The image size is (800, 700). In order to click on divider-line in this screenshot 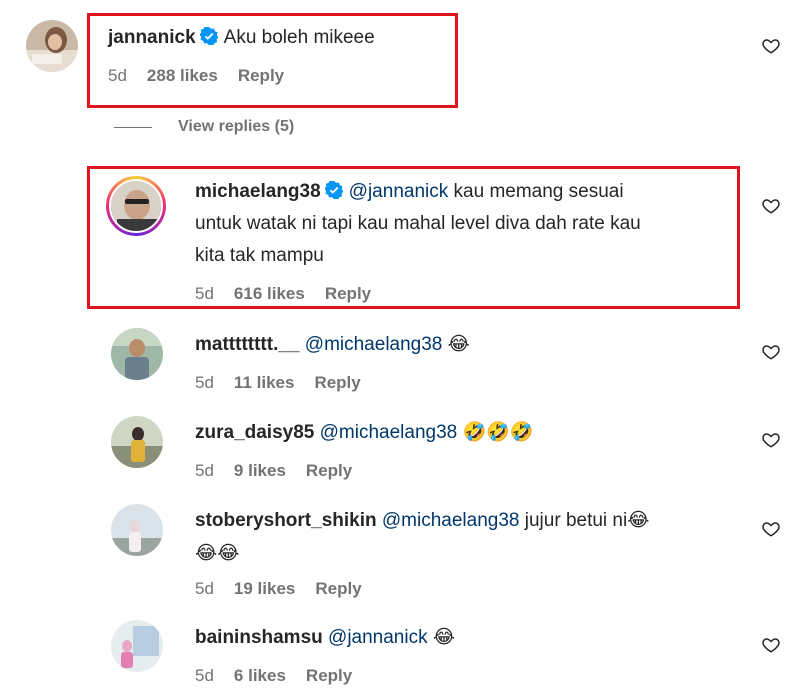, I will do `click(133, 127)`.